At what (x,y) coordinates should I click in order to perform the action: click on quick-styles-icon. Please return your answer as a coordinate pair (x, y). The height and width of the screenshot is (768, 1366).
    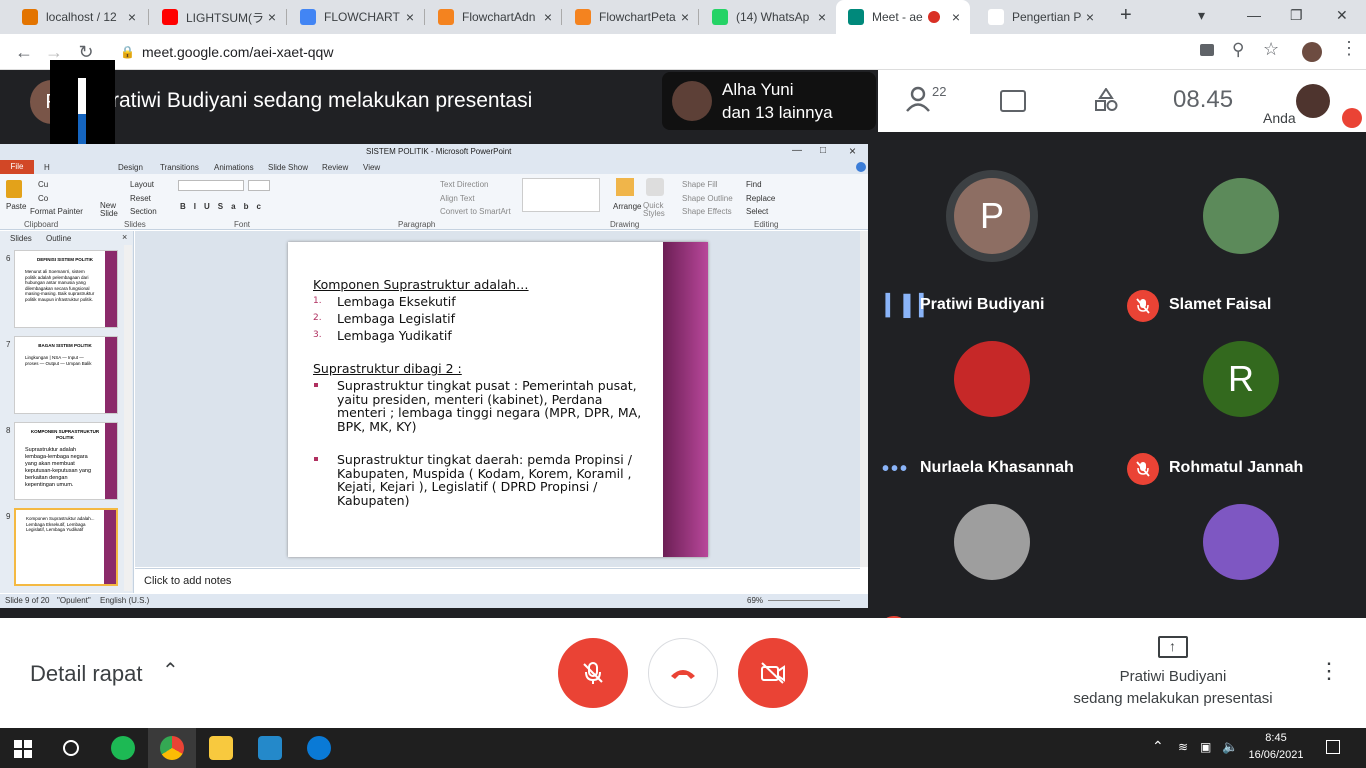
    Looking at the image, I should click on (655, 187).